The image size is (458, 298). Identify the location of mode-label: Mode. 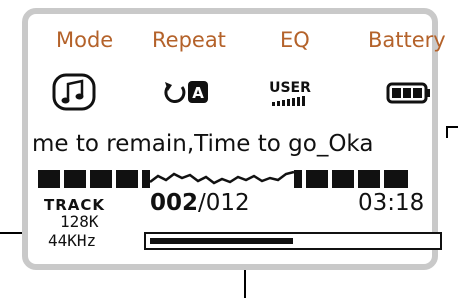
(85, 40).